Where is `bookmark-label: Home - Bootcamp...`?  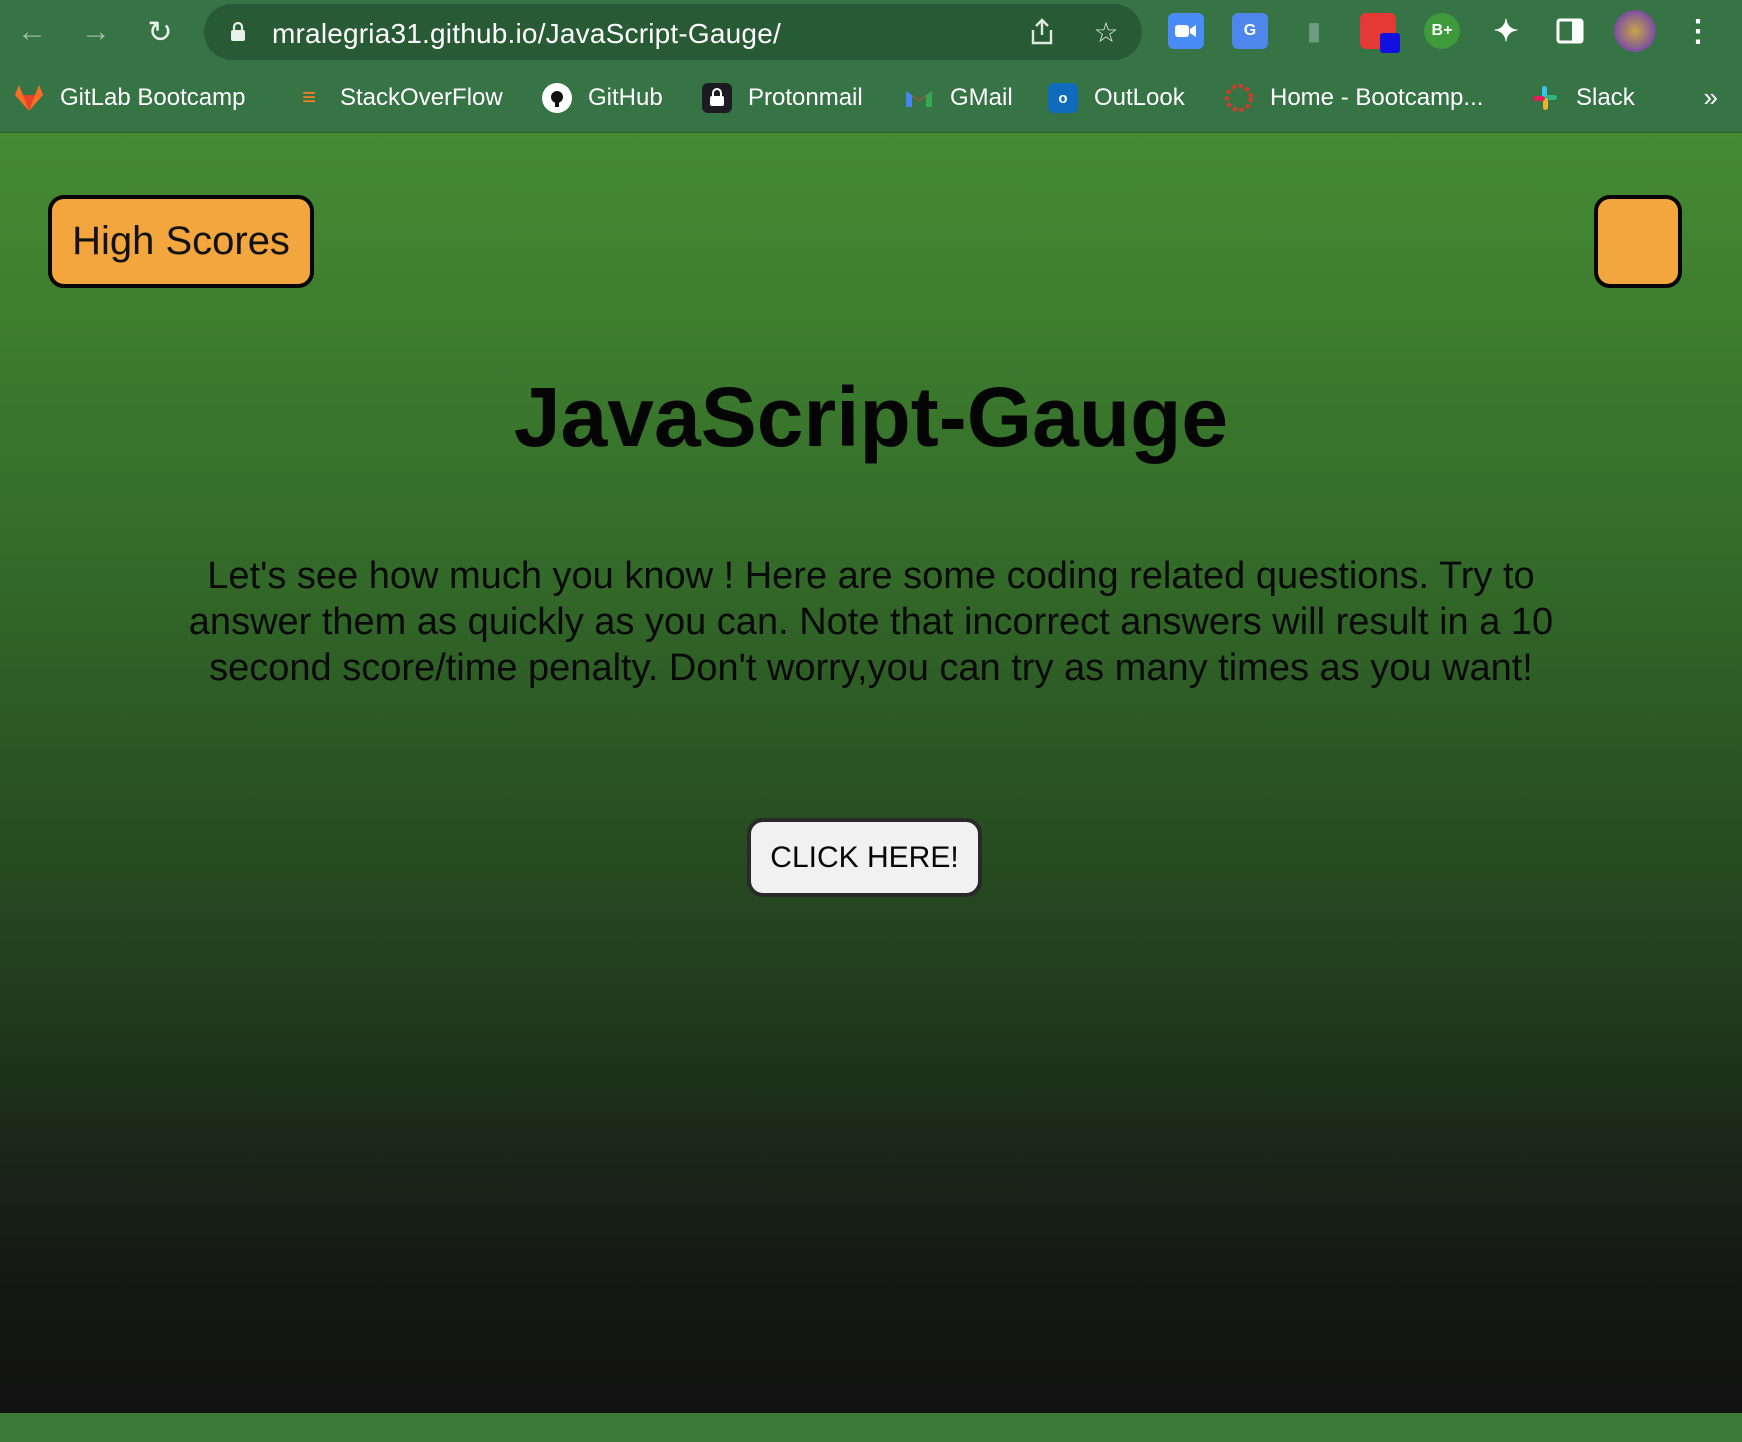
bookmark-label: Home - Bootcamp... is located at coordinates (1377, 97).